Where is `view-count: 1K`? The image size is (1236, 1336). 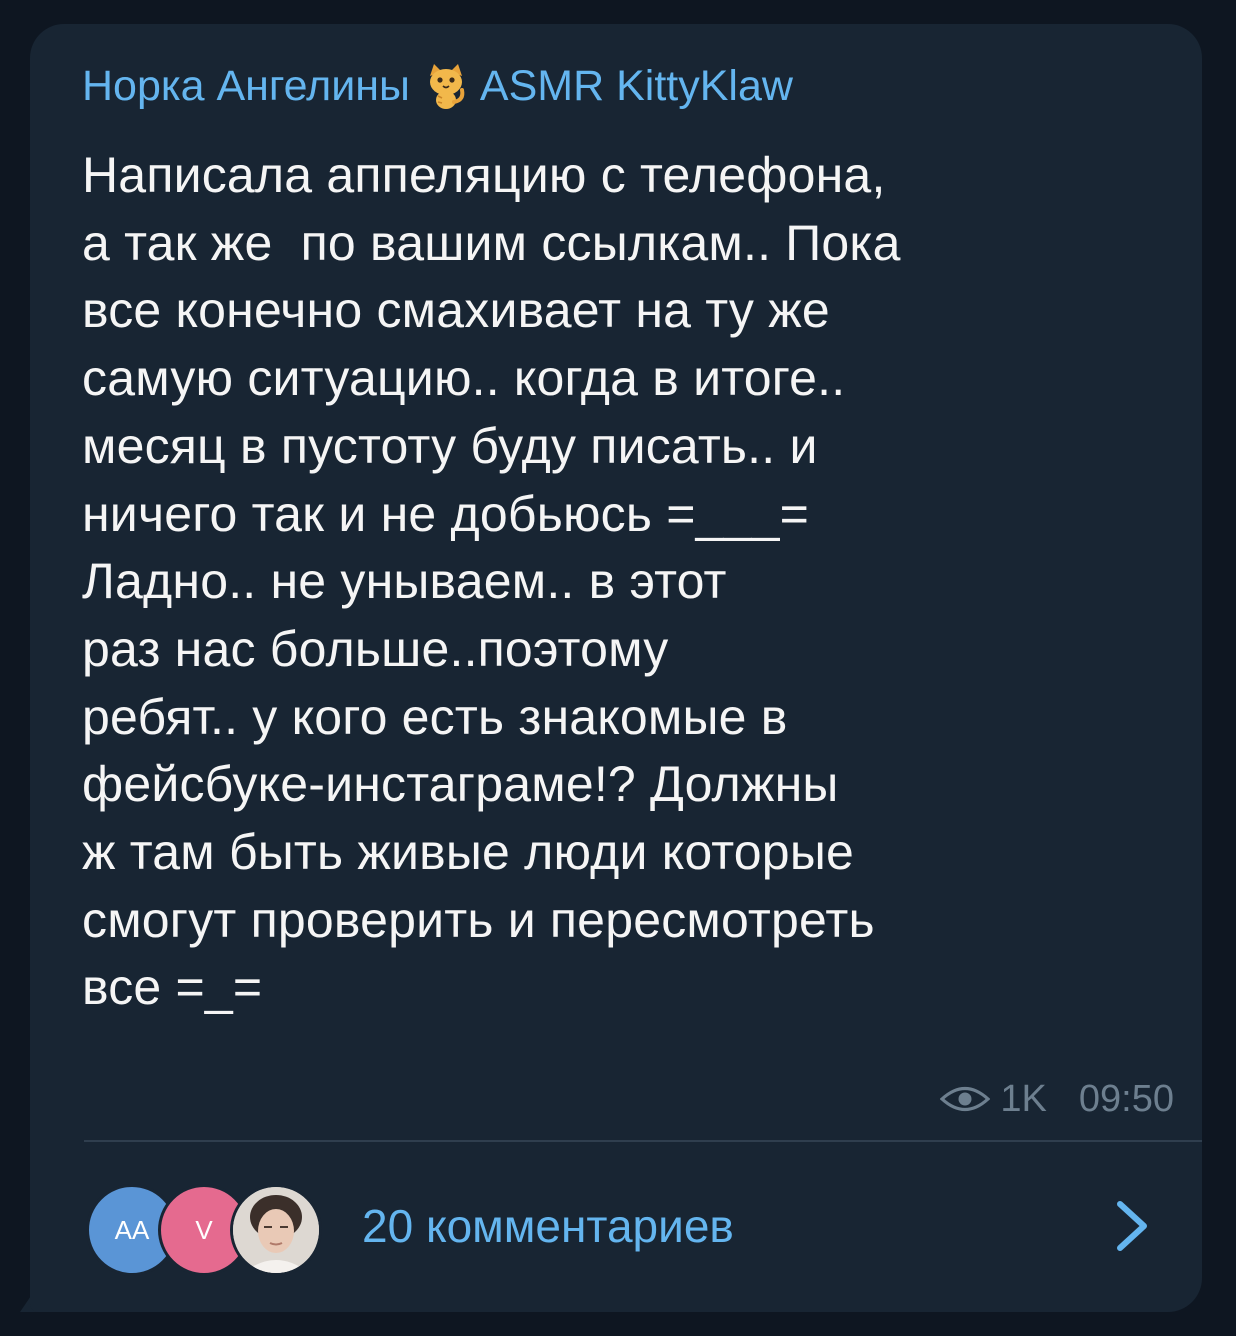
view-count: 1K is located at coordinates (1023, 1098).